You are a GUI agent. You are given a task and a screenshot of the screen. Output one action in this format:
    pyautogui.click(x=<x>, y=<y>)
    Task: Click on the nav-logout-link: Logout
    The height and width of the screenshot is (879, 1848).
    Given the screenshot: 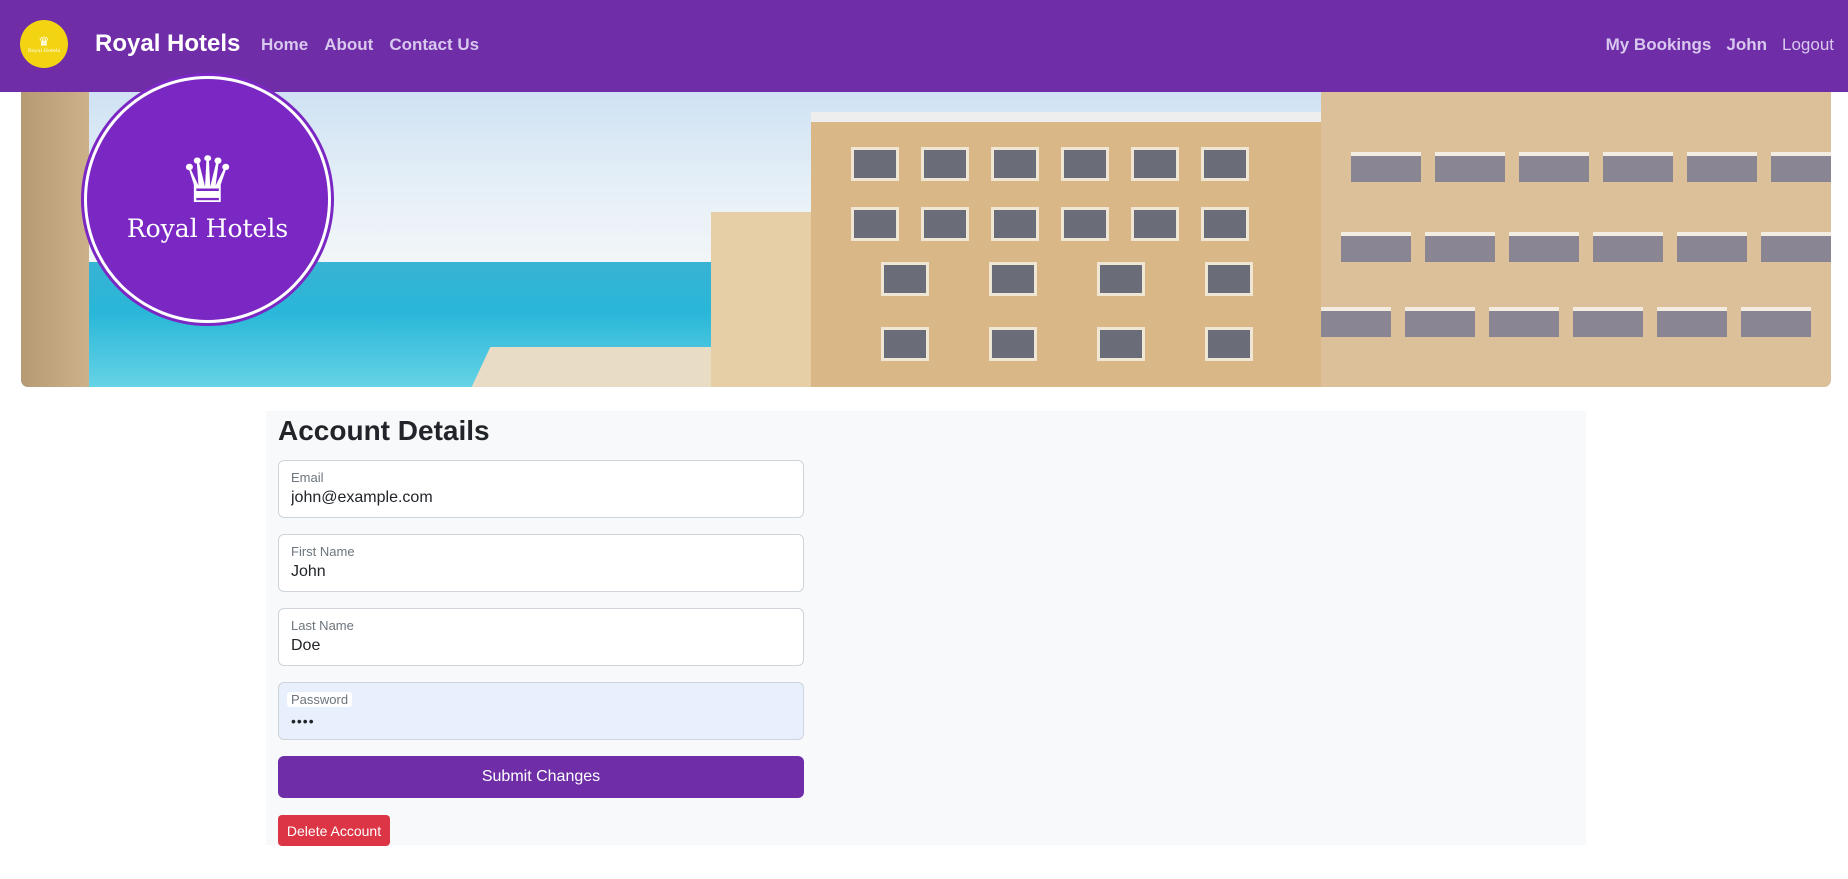 What is the action you would take?
    pyautogui.click(x=1808, y=45)
    